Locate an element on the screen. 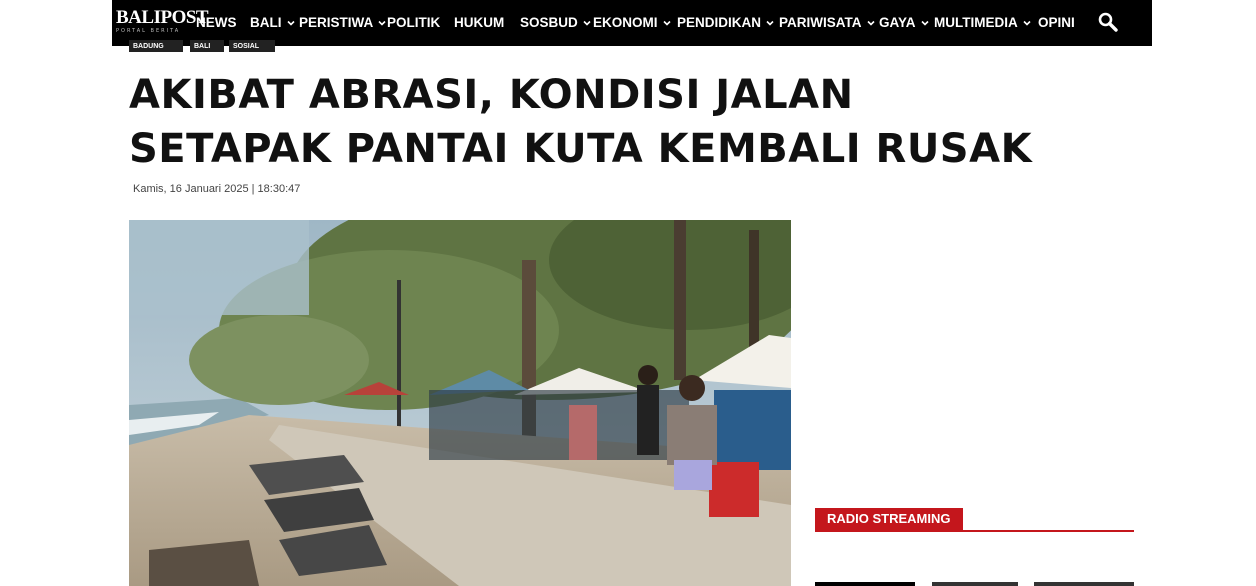  nav-item-pendidikan: PENDIDIKAN is located at coordinates (726, 23).